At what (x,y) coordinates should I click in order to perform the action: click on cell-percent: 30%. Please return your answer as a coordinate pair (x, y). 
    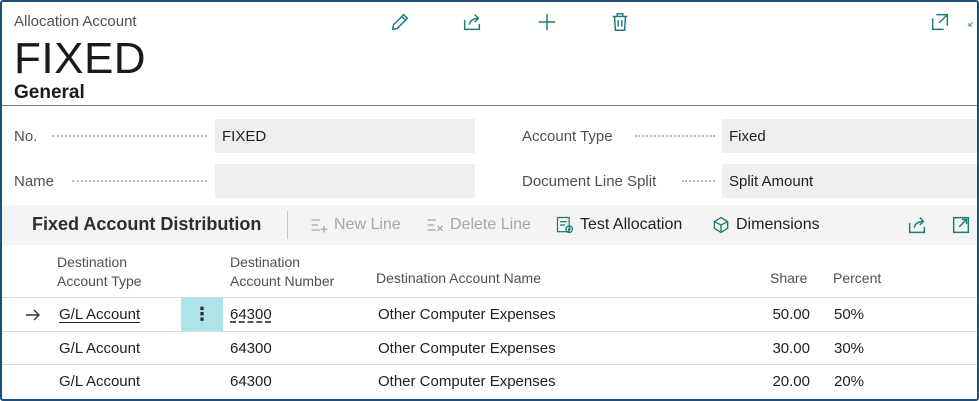
    Looking at the image, I should click on (849, 348).